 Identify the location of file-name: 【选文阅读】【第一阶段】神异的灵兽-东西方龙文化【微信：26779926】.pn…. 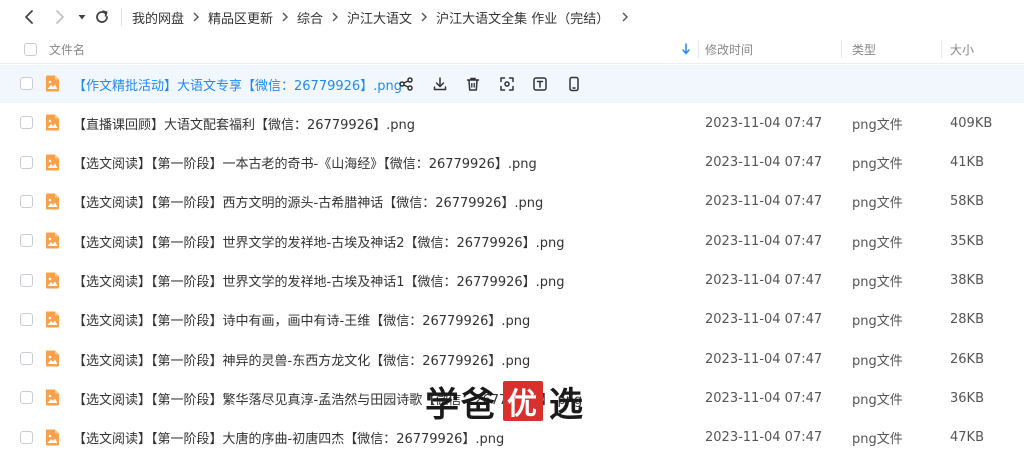
(301, 359).